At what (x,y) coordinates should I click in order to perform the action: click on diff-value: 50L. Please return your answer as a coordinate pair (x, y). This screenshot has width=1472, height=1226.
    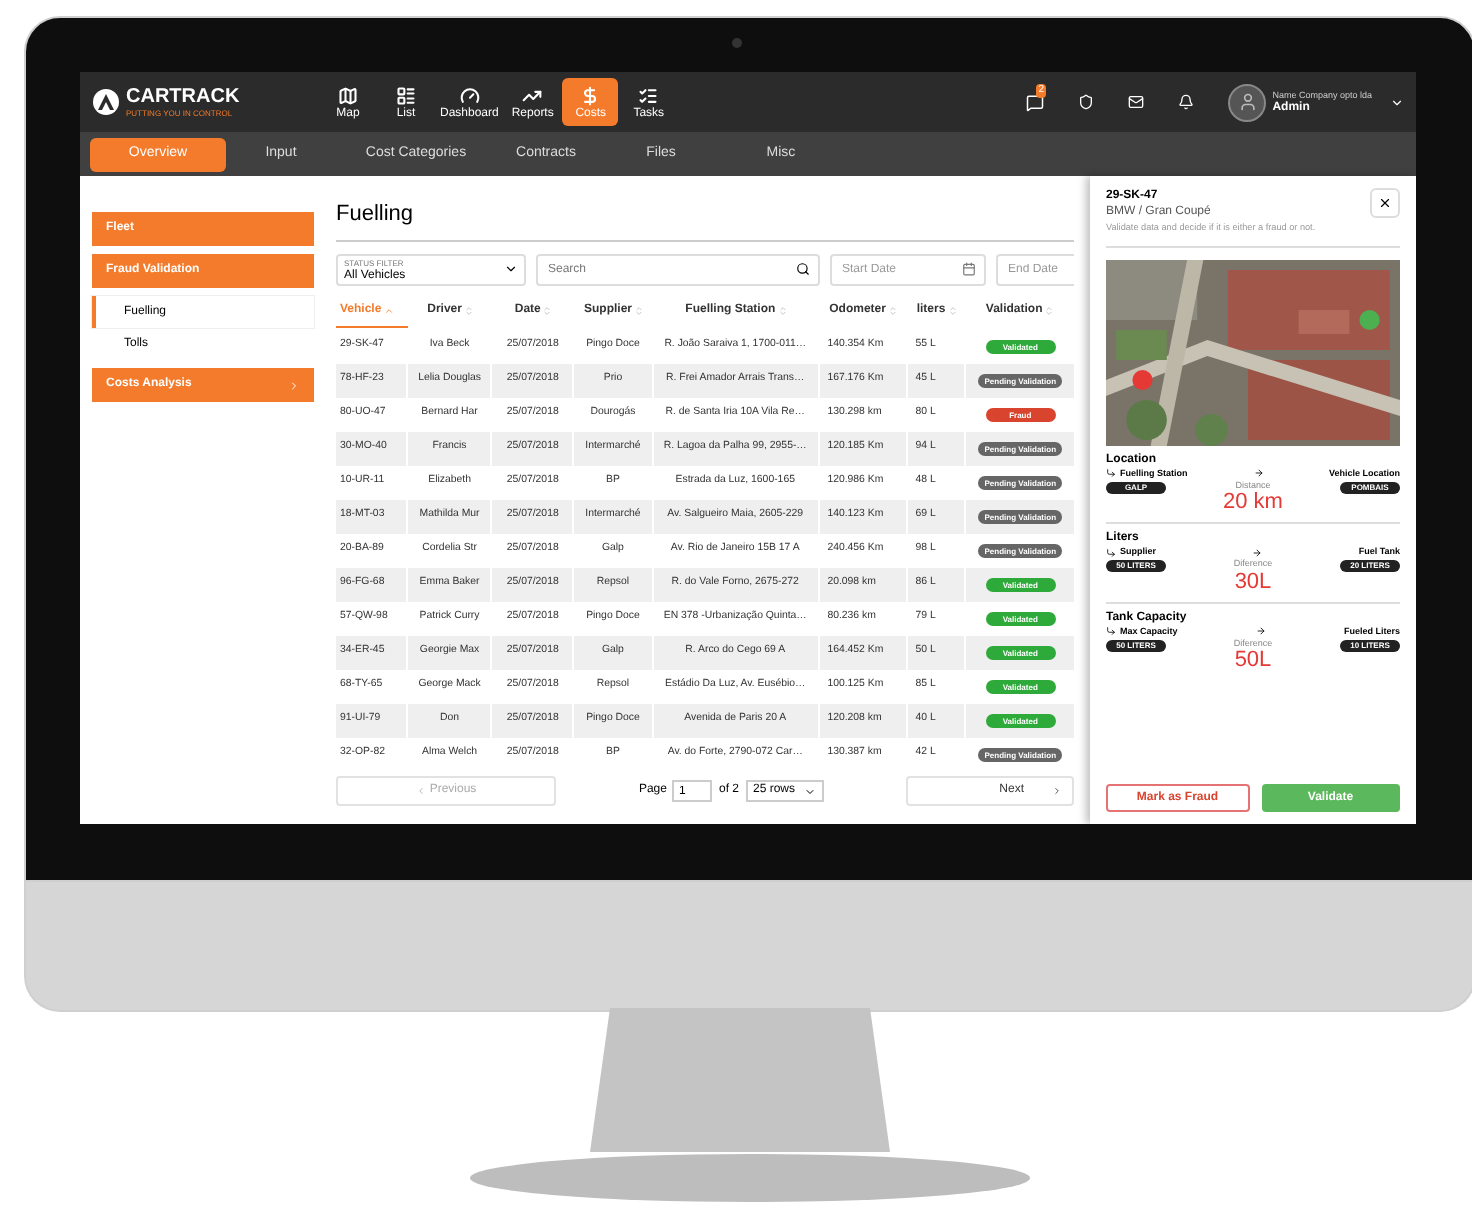
    Looking at the image, I should click on (1253, 661).